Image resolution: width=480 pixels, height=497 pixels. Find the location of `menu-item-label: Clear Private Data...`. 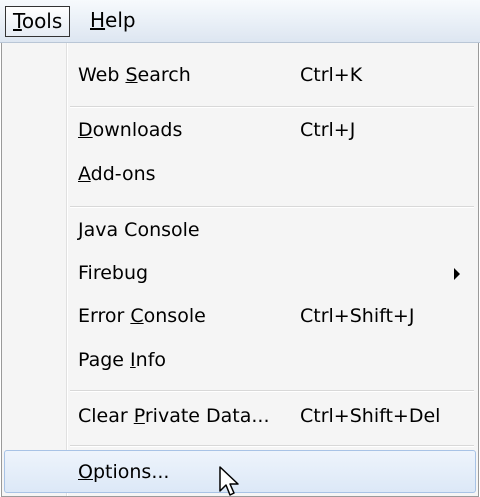

menu-item-label: Clear Private Data... is located at coordinates (174, 416).